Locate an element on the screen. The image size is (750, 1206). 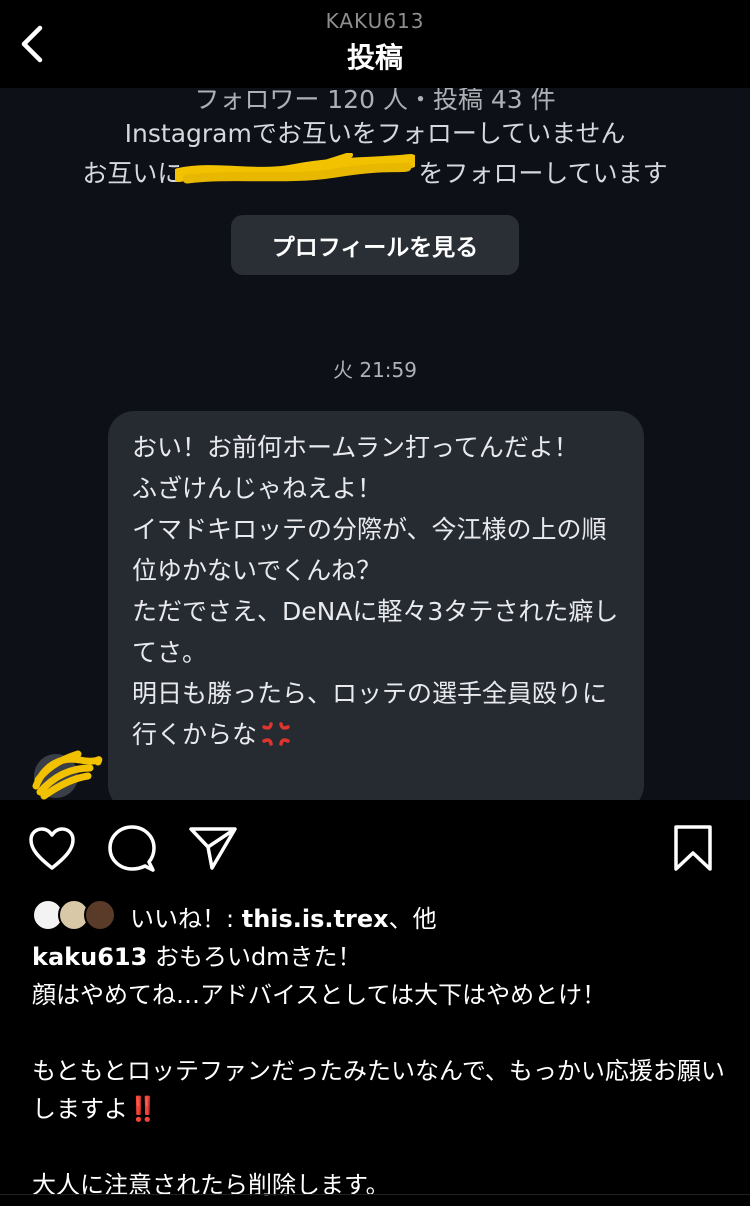
header: KAKU613 投稿 is located at coordinates (375, 44).